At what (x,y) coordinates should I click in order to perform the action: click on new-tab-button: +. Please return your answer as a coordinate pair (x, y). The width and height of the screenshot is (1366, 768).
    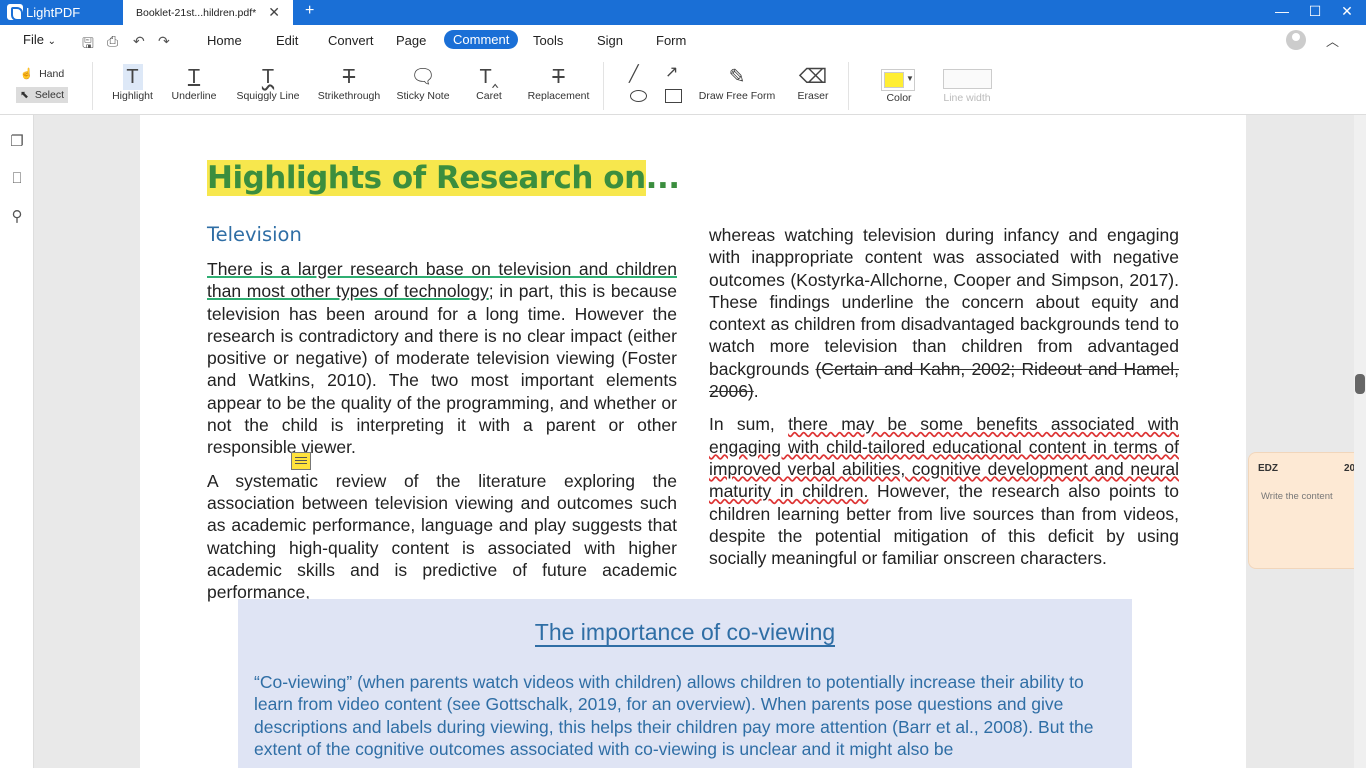
    Looking at the image, I should click on (309, 11).